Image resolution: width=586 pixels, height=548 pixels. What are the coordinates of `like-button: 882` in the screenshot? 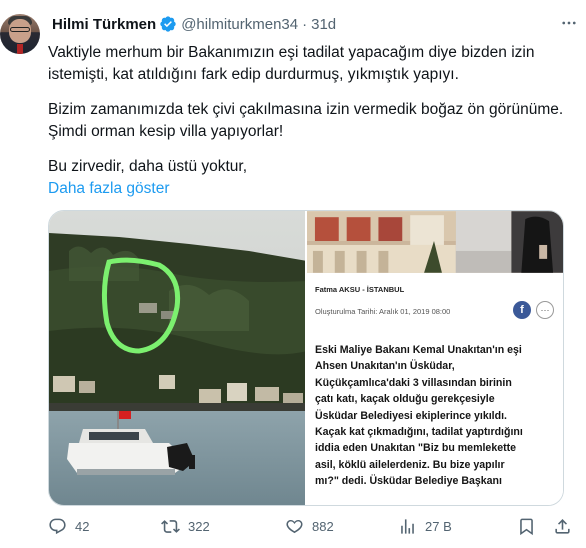 It's located at (309, 526).